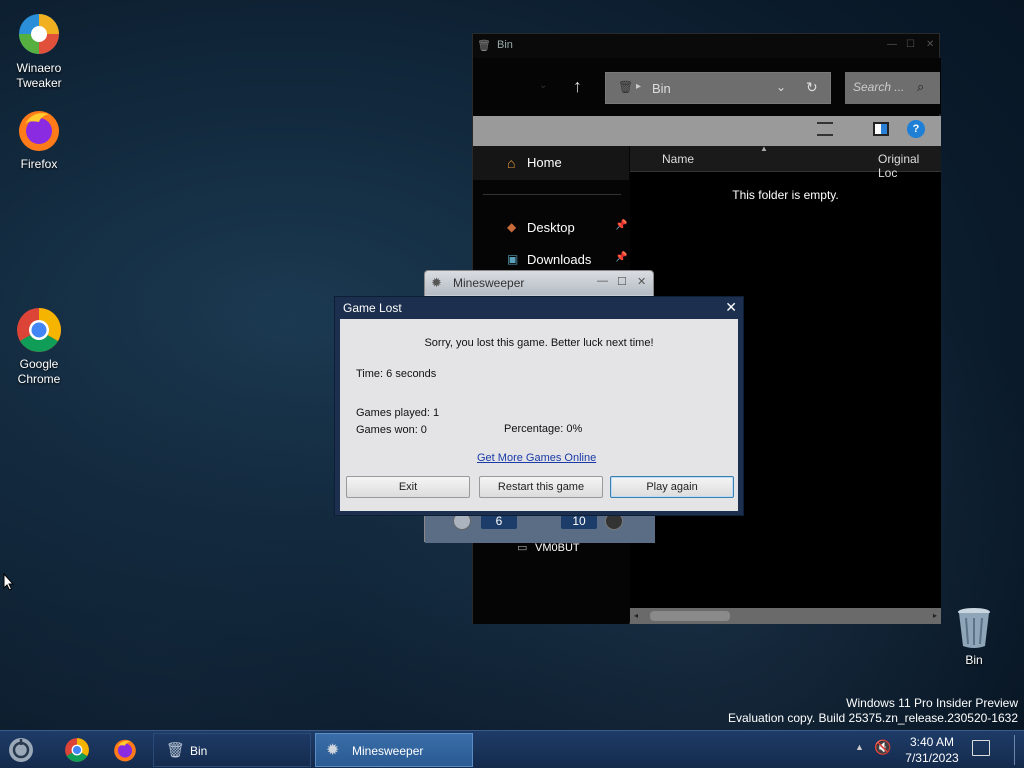  I want to click on minesweeper-title: Minesweeper, so click(489, 283).